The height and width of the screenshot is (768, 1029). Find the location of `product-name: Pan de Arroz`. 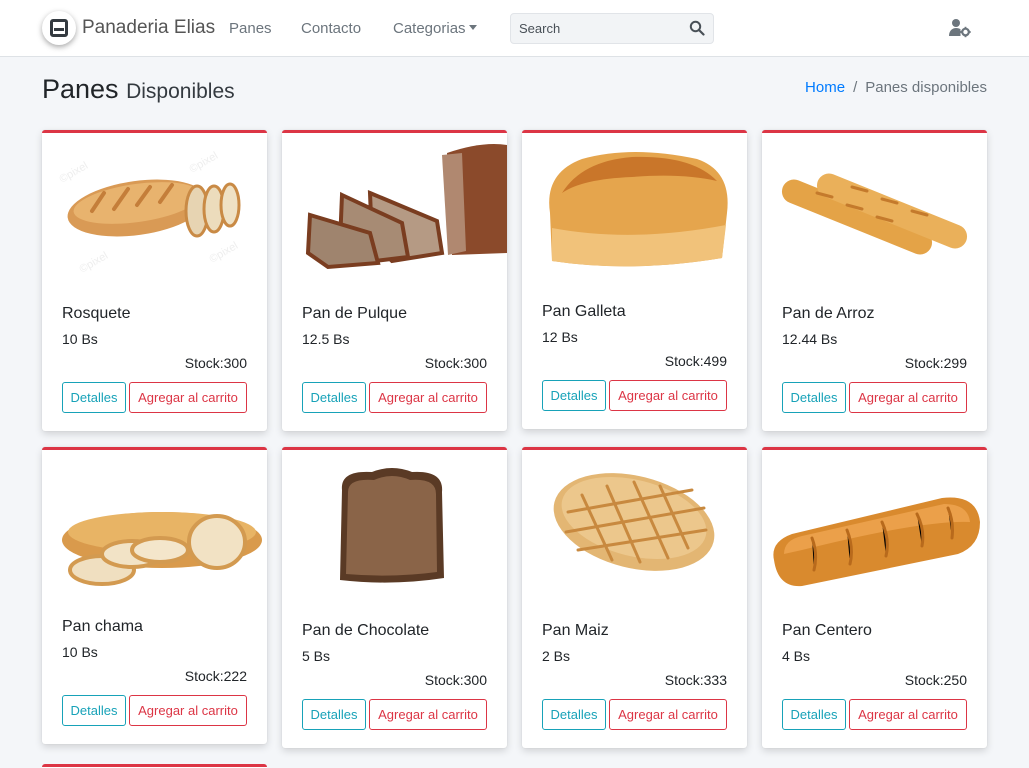

product-name: Pan de Arroz is located at coordinates (828, 313).